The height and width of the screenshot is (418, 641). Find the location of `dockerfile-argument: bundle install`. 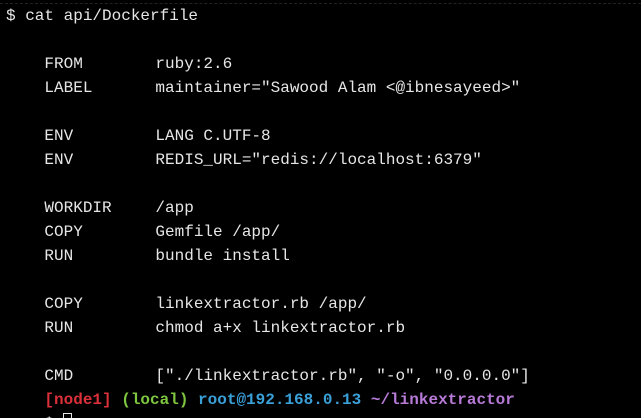

dockerfile-argument: bundle install is located at coordinates (222, 256).